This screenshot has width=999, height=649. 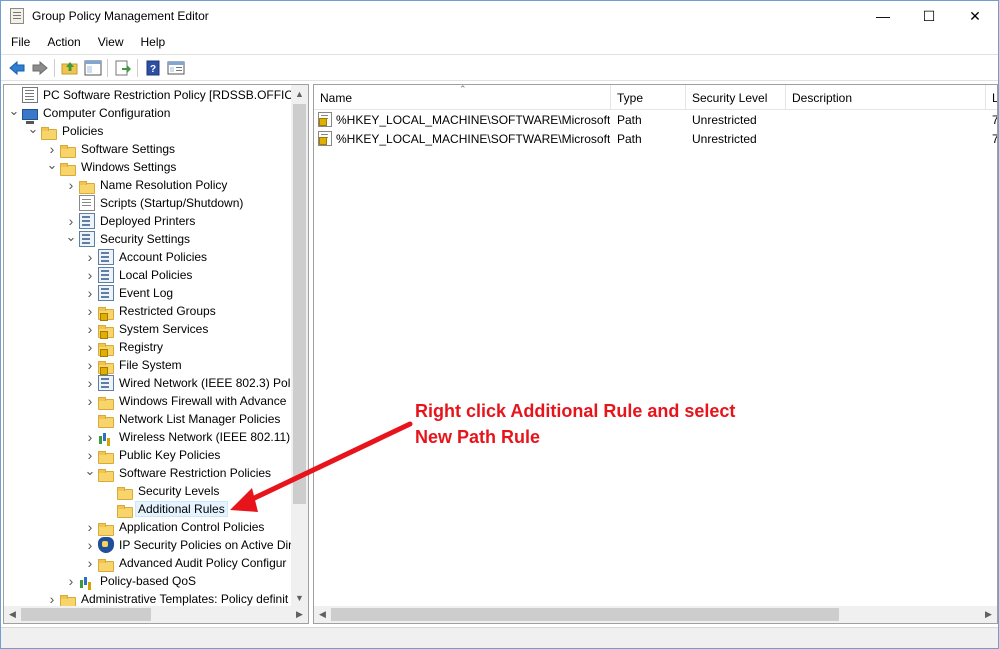 I want to click on list-horizontal-scrollbar: ◀ ▶, so click(x=655, y=614).